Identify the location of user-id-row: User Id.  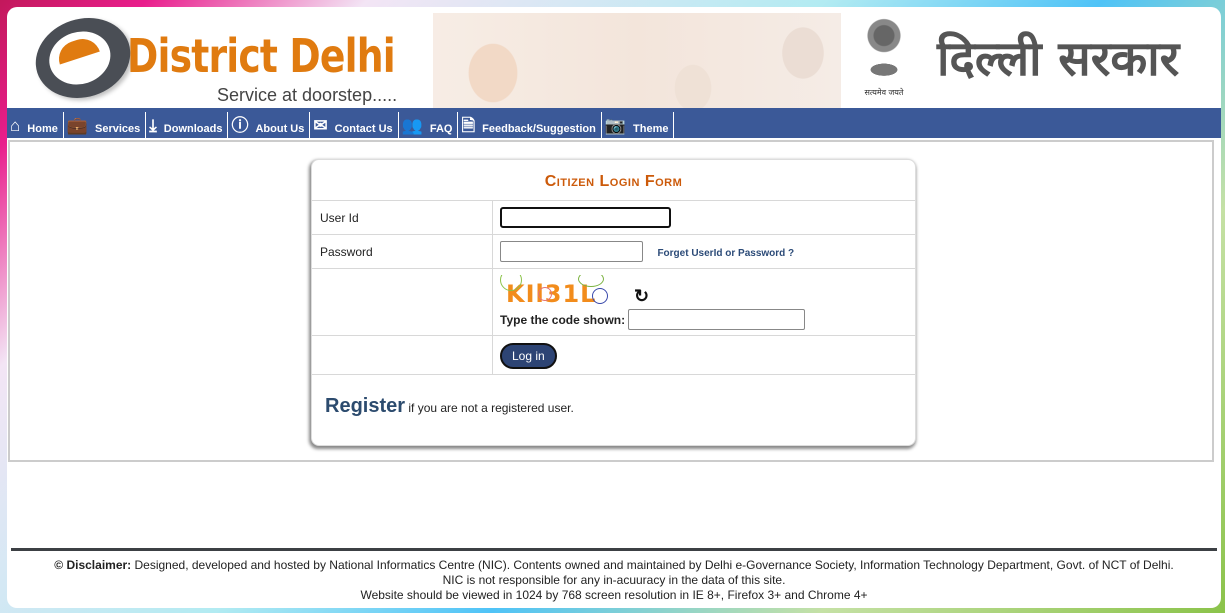
(613, 217).